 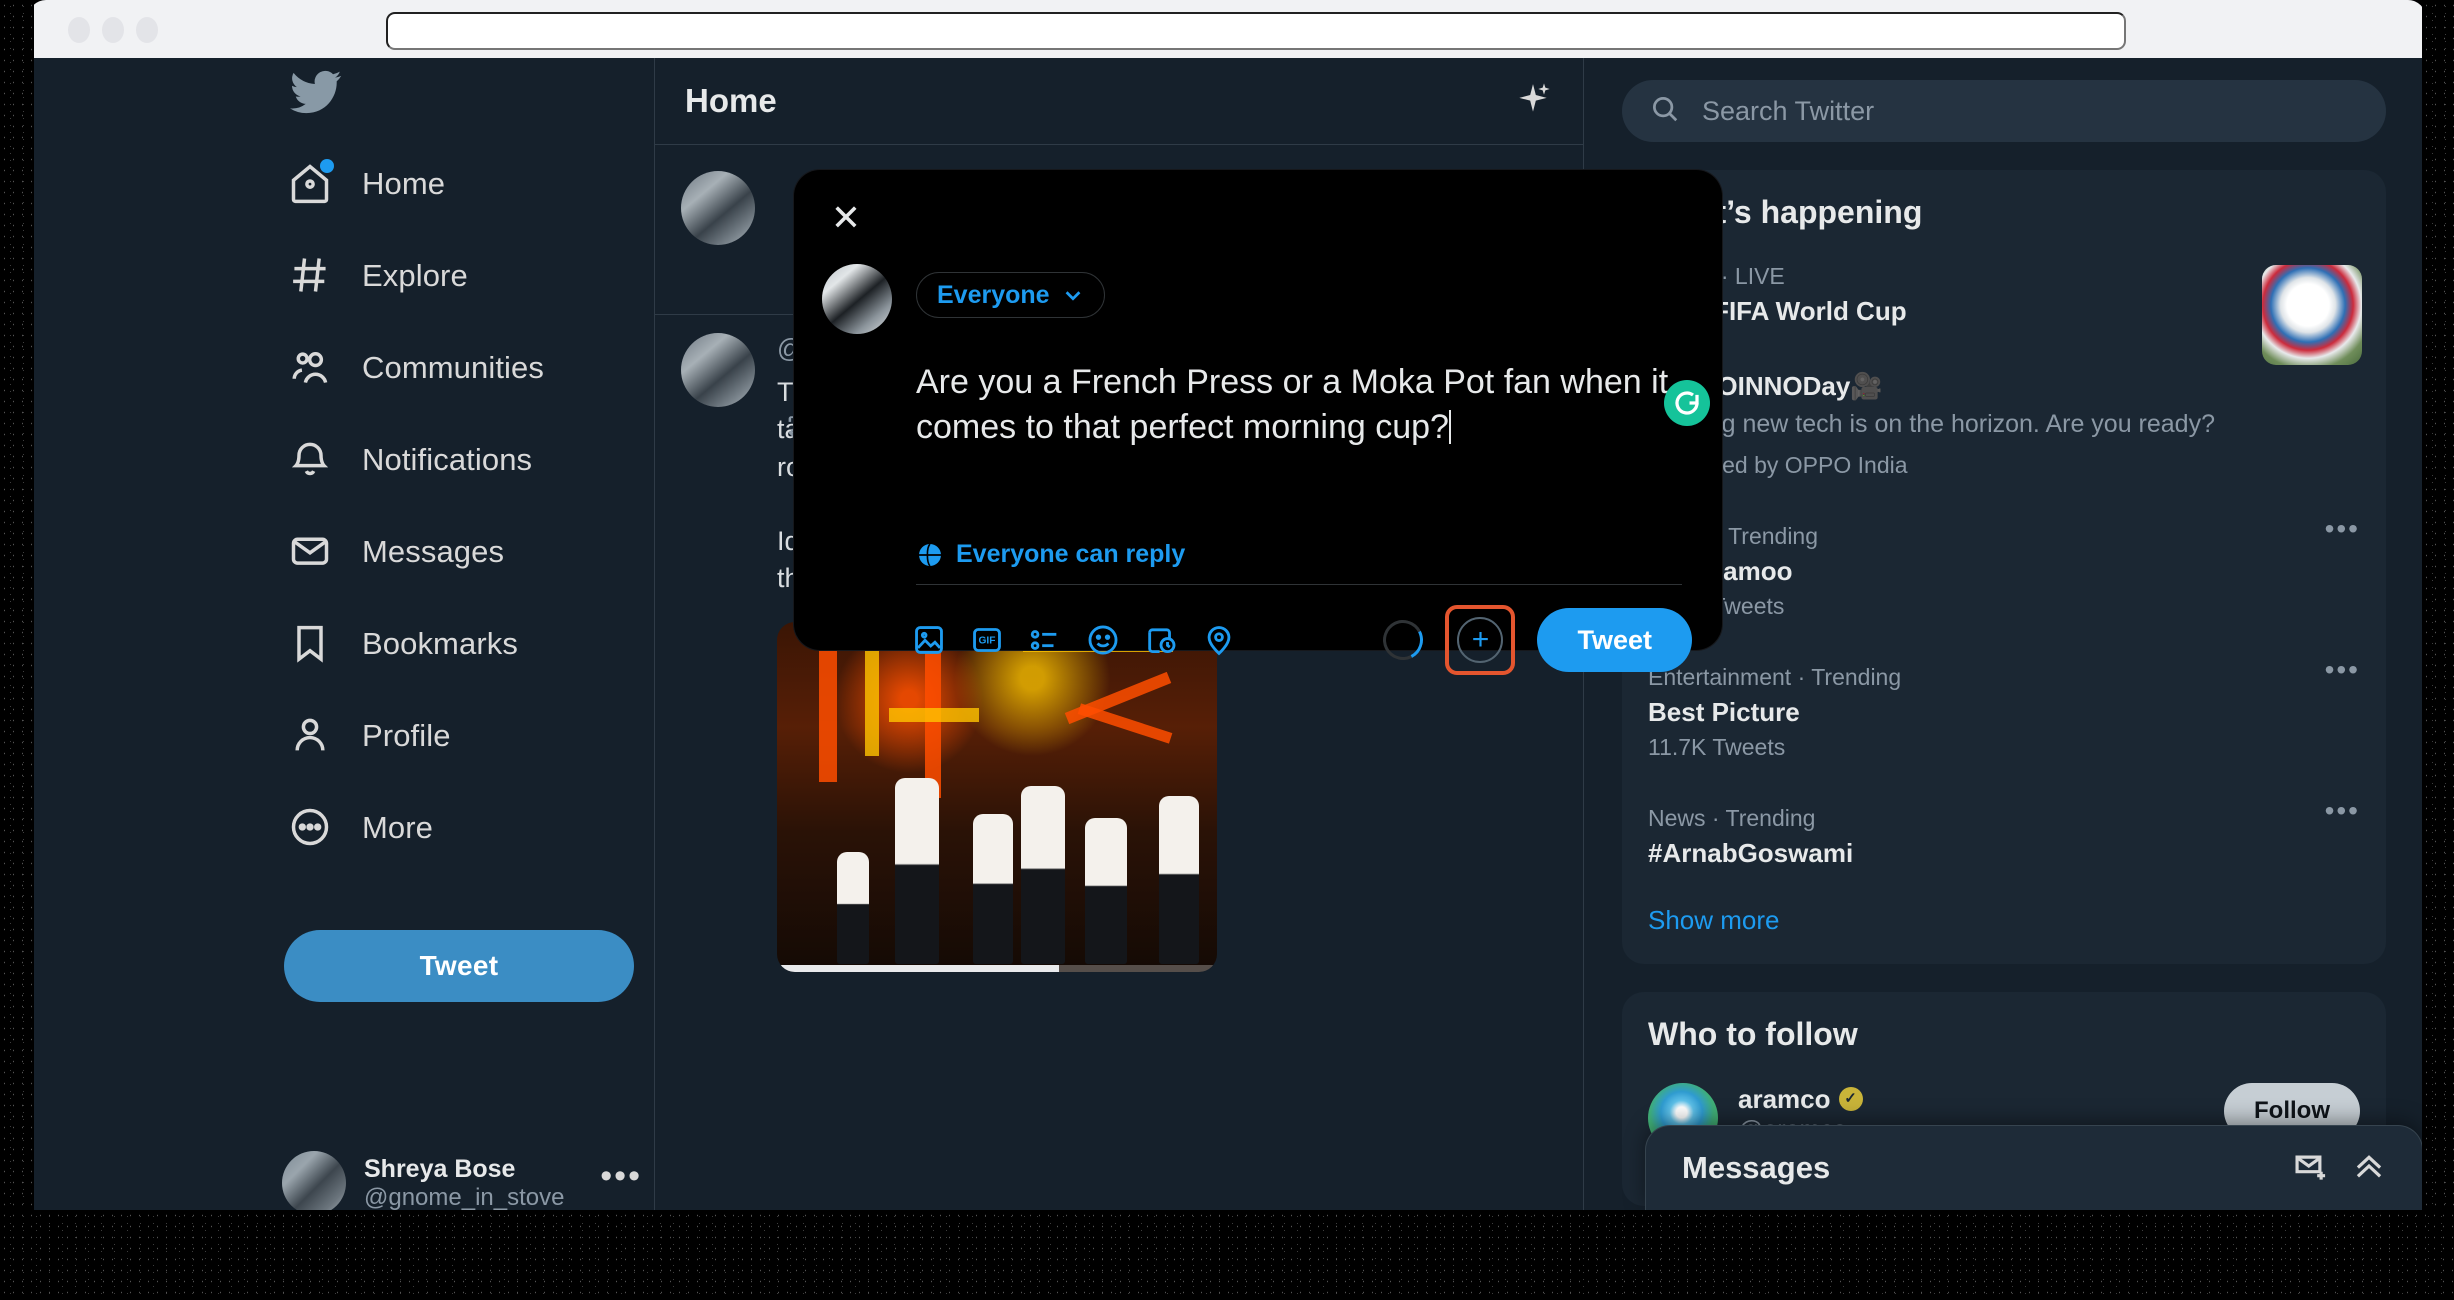 What do you see at coordinates (1302, 640) in the screenshot?
I see `compose-toolbar: GIF + Tweet` at bounding box center [1302, 640].